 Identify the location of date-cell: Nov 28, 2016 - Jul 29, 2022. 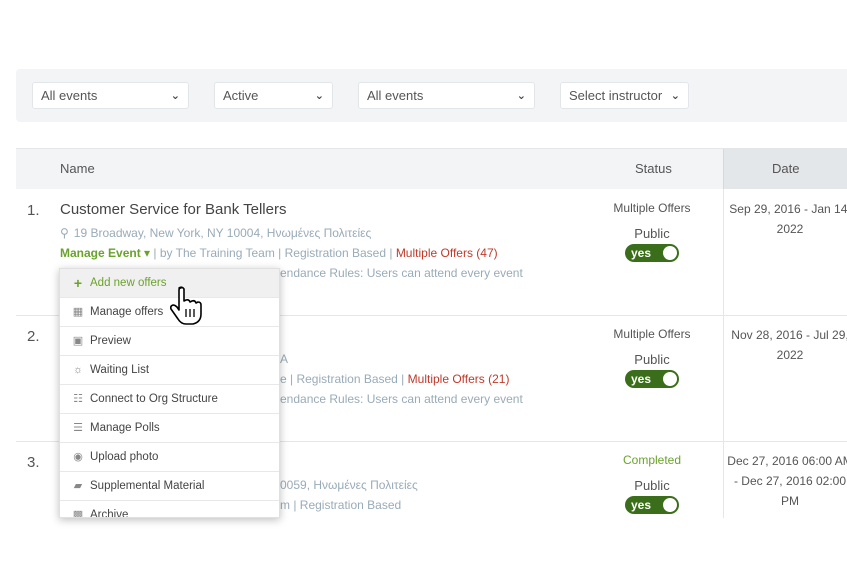
(785, 378).